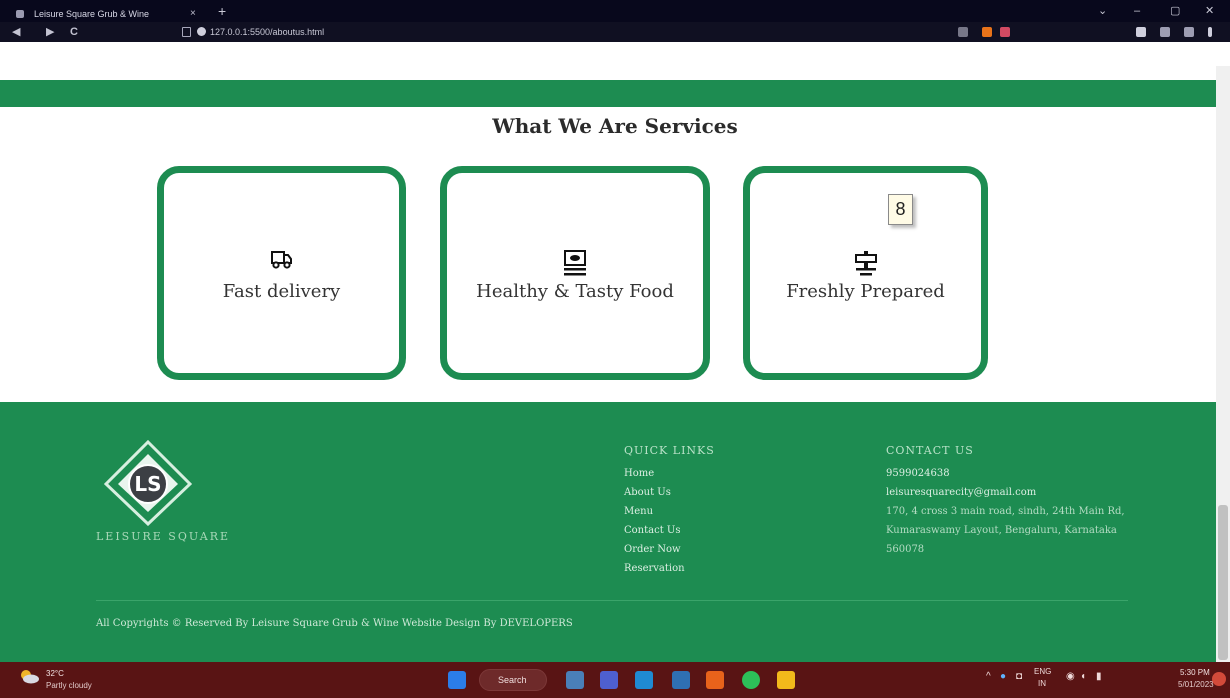  Describe the element at coordinates (29, 676) in the screenshot. I see `weather-icon` at that location.